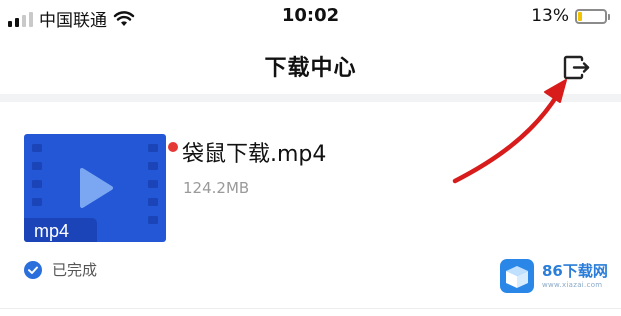  I want to click on status-bar-right: 13%, so click(570, 16).